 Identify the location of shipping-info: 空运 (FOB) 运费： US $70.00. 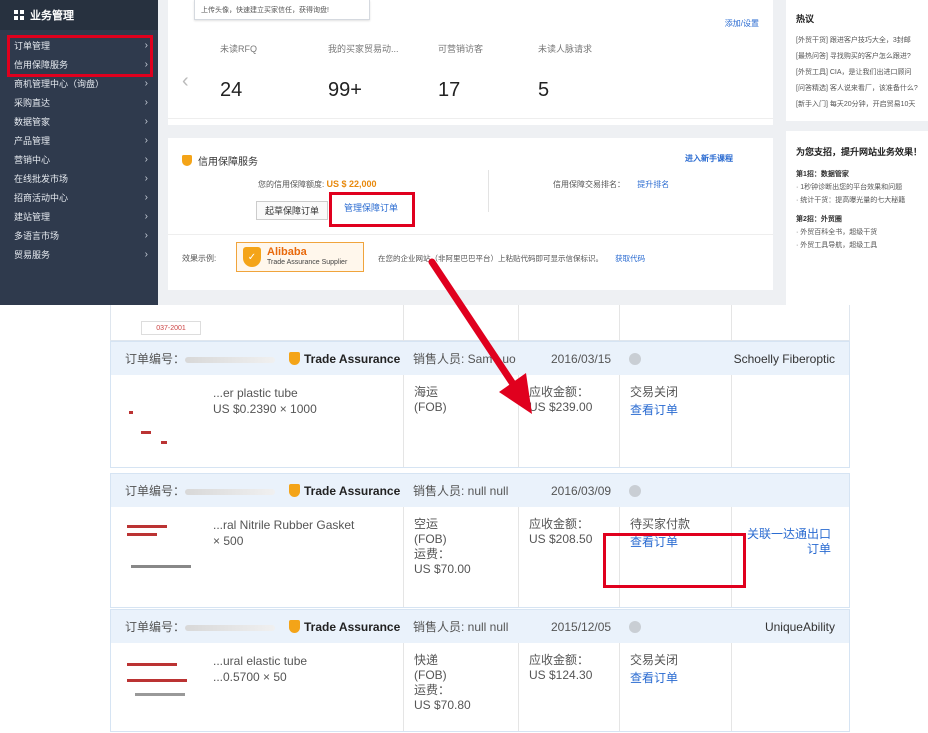
(442, 547).